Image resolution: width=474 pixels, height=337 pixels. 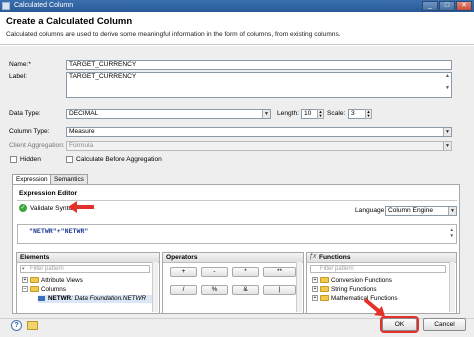 I want to click on scale-spinner: ▲ ▼, so click(x=368, y=114).